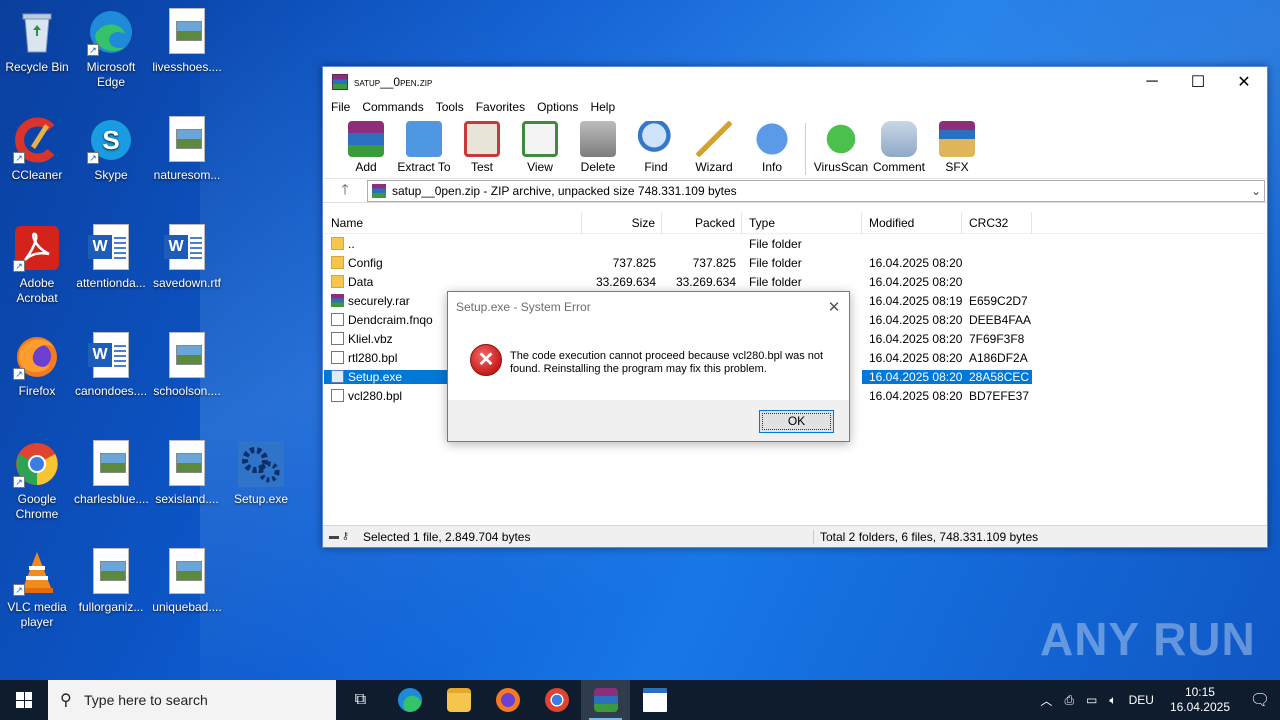 The image size is (1280, 720). I want to click on task-view-icon: ⧉, so click(360, 699).